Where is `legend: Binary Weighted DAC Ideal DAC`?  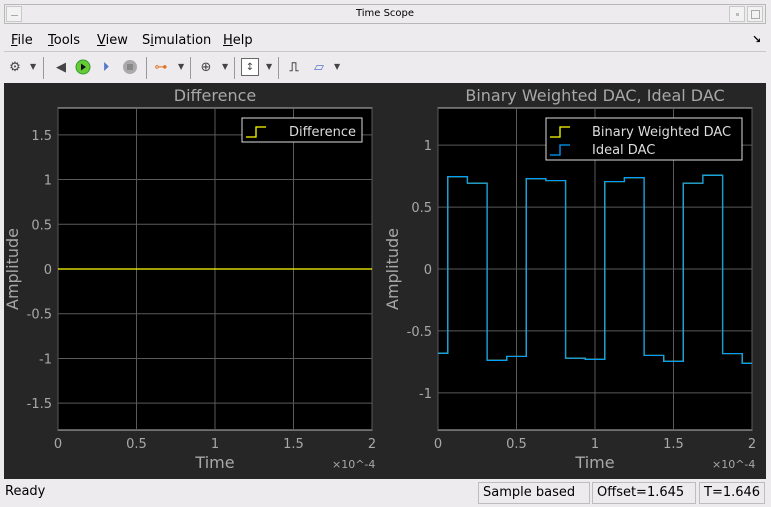 legend: Binary Weighted DAC Ideal DAC is located at coordinates (644, 139).